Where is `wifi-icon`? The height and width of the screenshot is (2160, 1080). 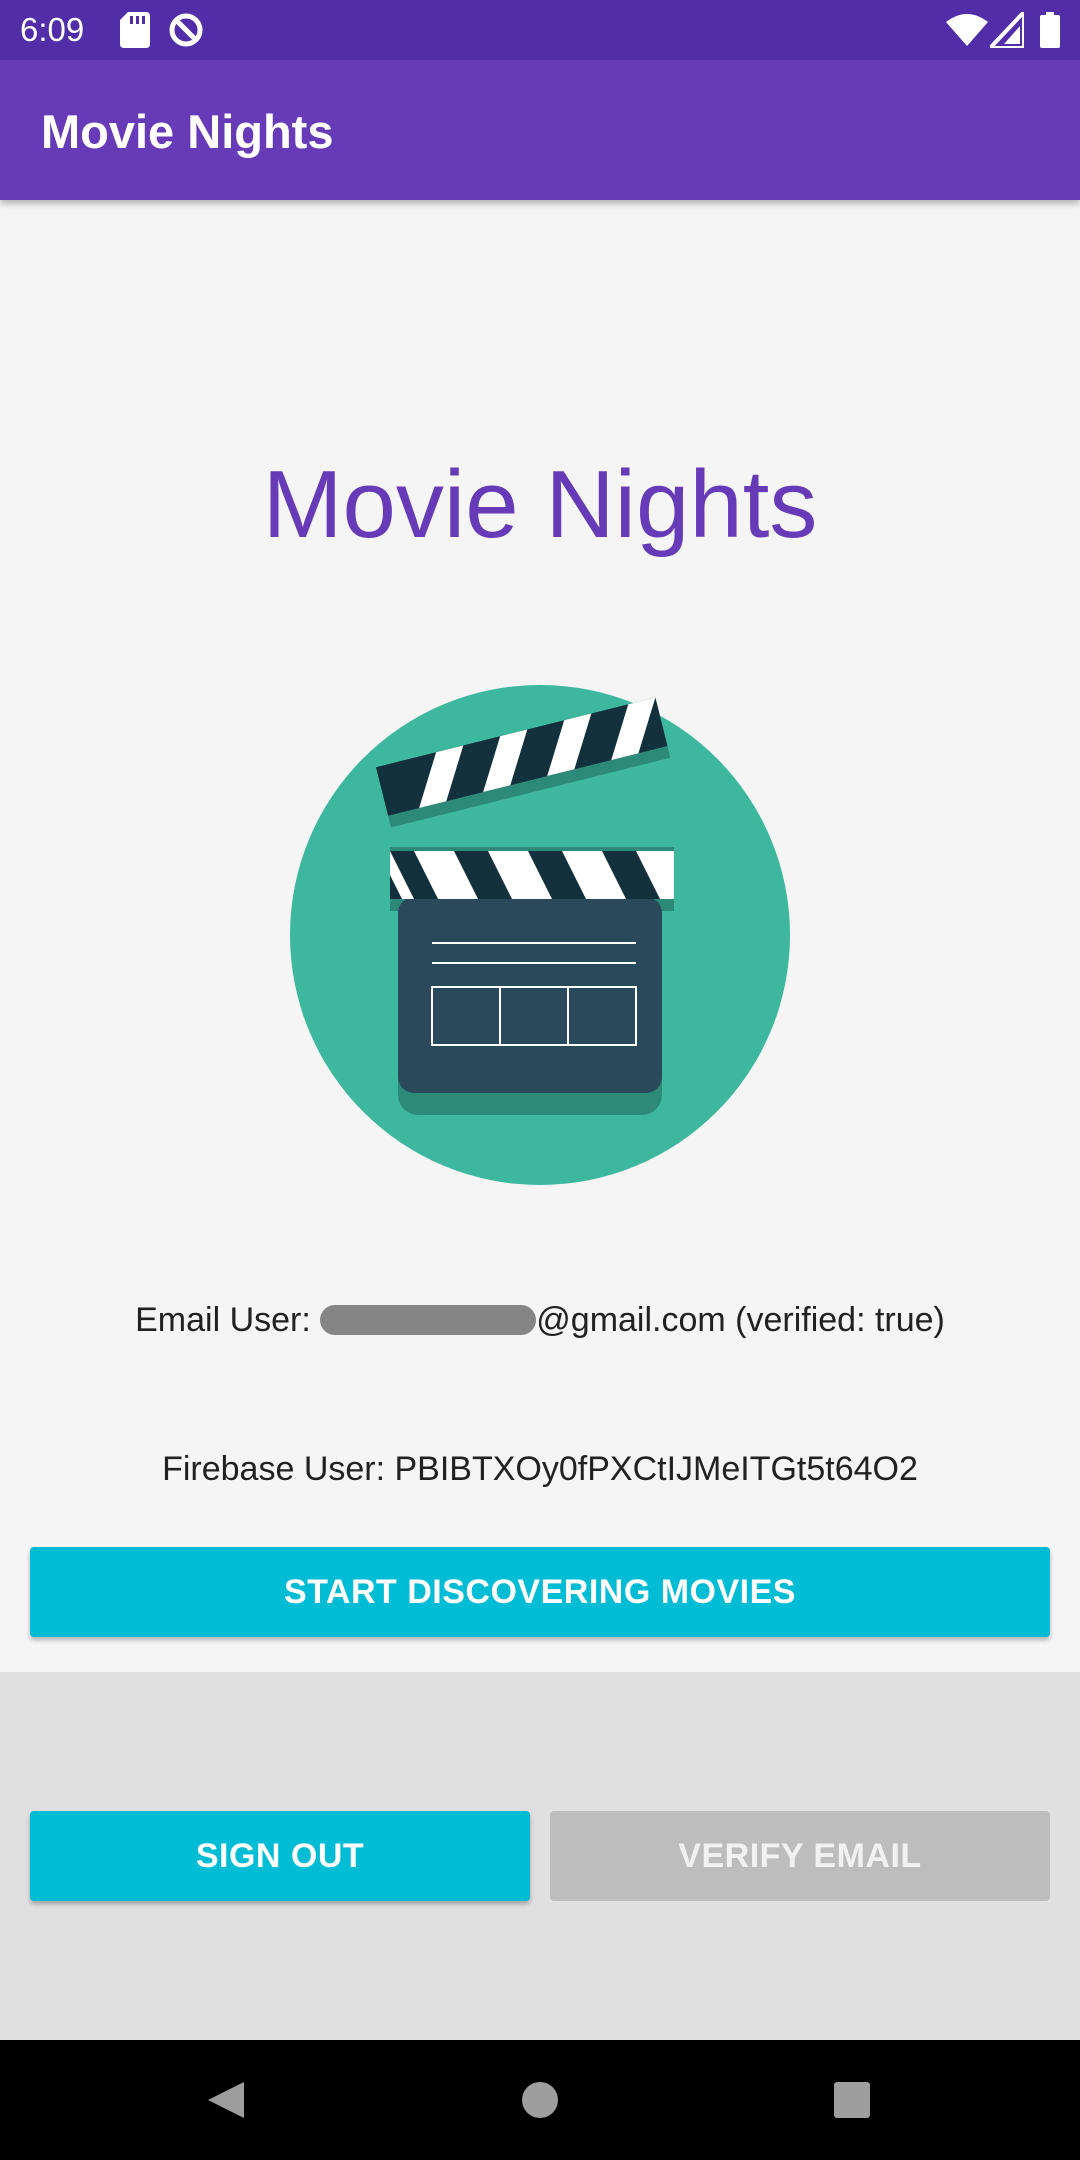 wifi-icon is located at coordinates (967, 32).